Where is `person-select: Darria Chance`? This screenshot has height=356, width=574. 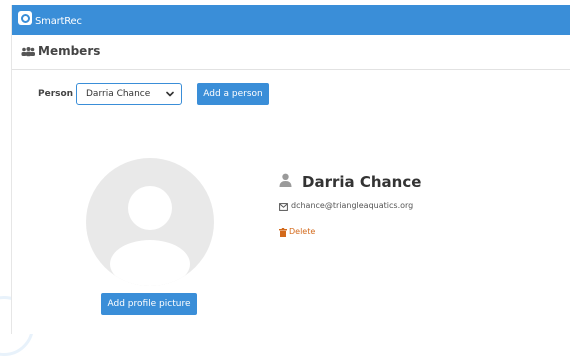 person-select: Darria Chance is located at coordinates (129, 94).